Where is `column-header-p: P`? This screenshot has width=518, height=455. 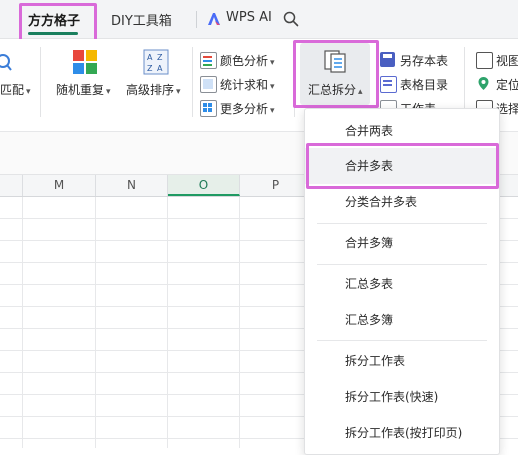
column-header-p: P is located at coordinates (276, 185).